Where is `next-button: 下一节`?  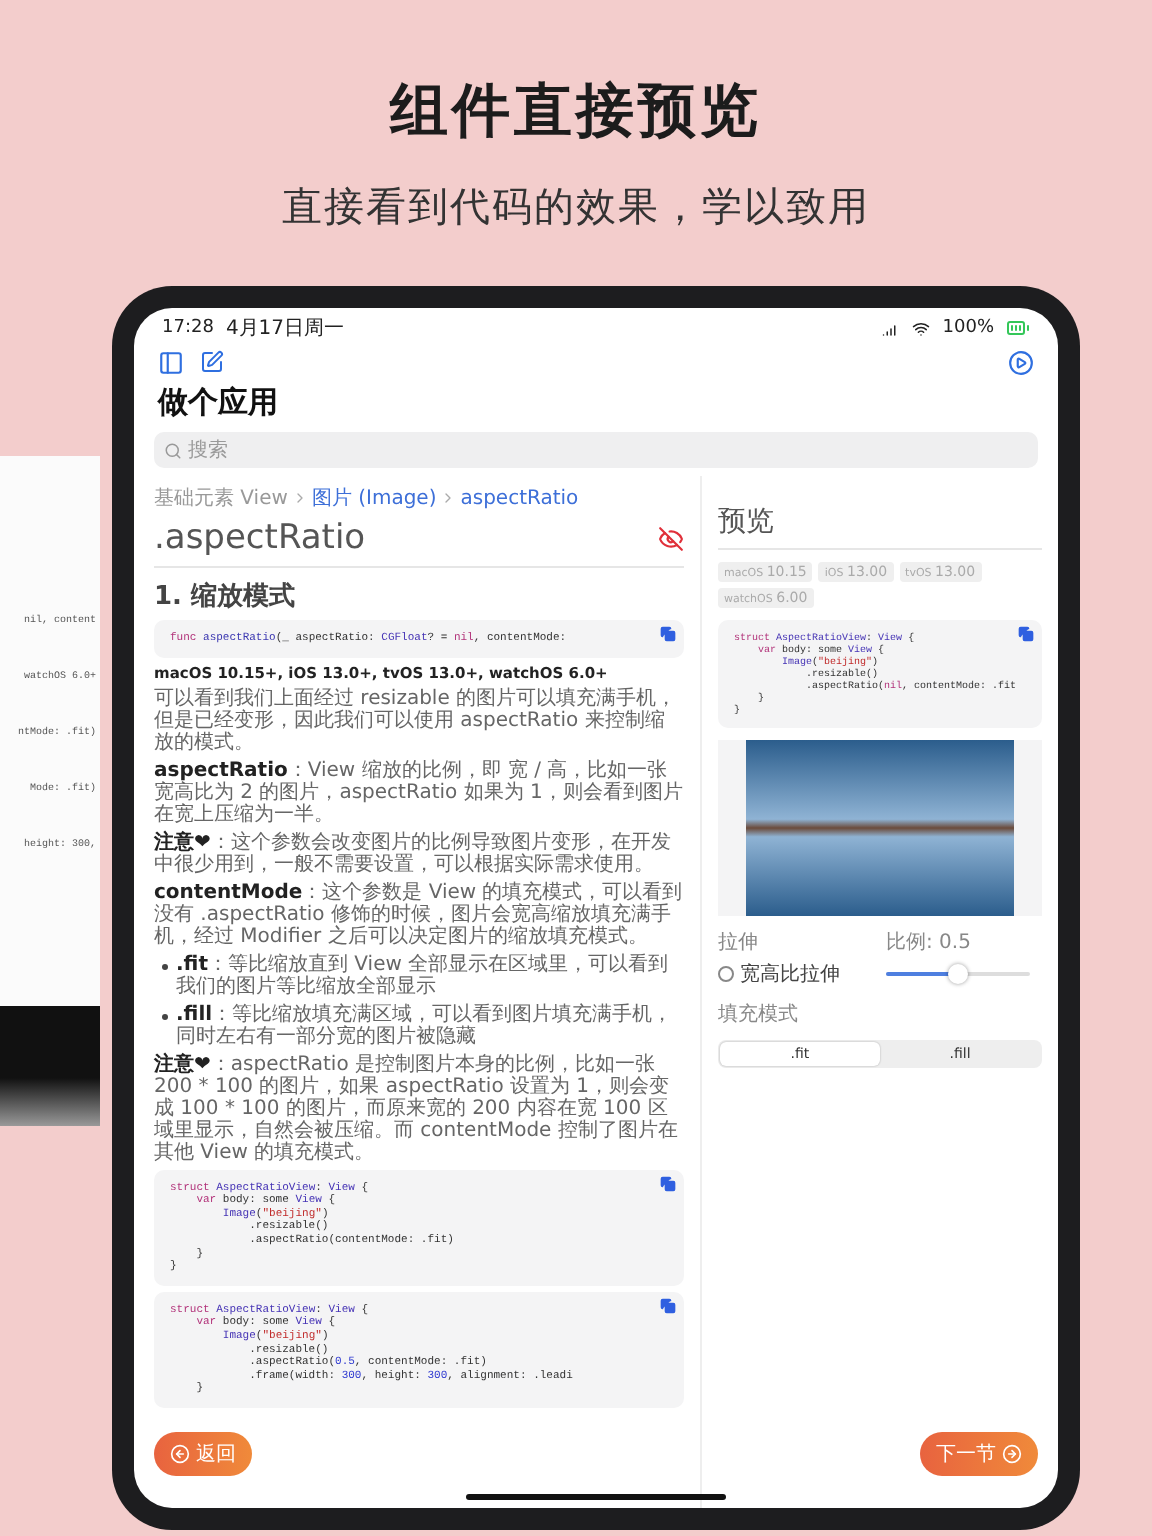 next-button: 下一节 is located at coordinates (979, 1454).